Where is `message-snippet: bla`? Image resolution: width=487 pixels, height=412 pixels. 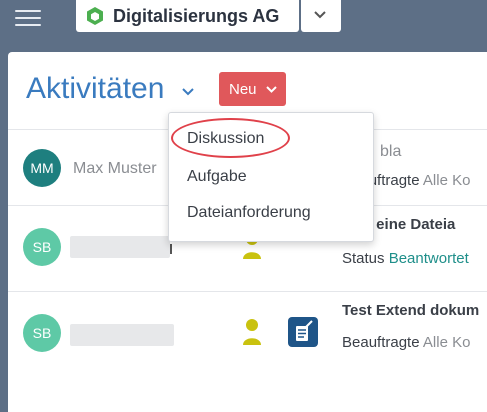
message-snippet: bla is located at coordinates (391, 151).